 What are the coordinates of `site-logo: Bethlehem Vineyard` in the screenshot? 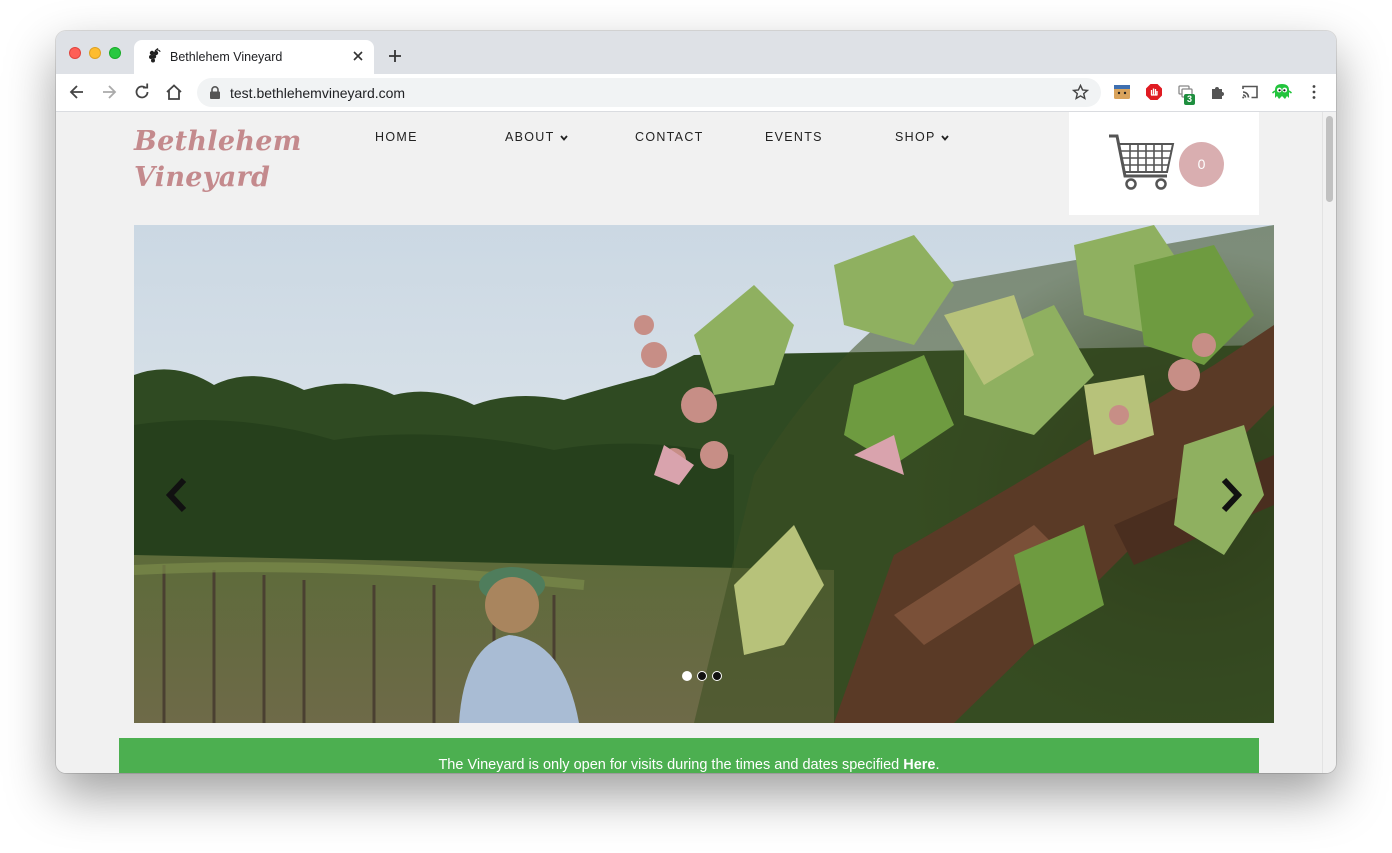 It's located at (218, 160).